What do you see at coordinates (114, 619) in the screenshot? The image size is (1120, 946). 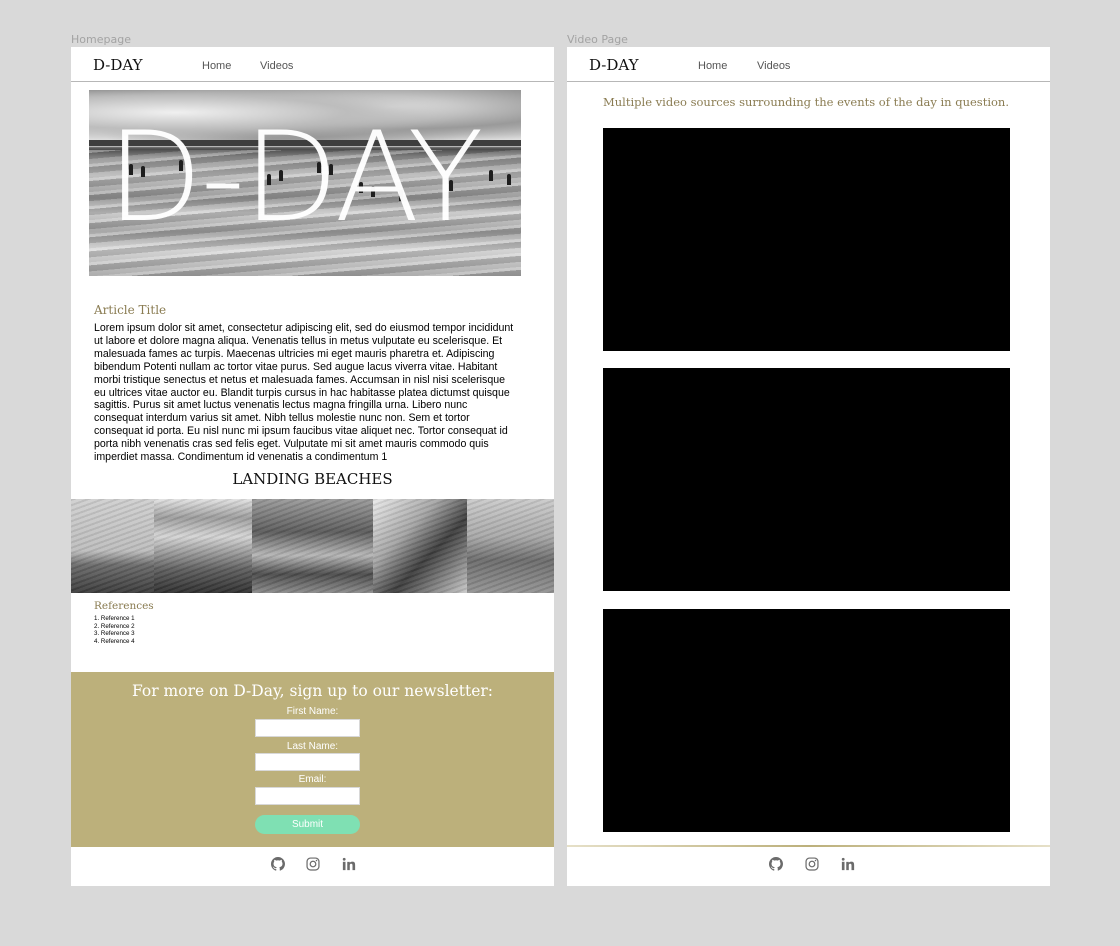 I see `reference-item: 1. Reference 1` at bounding box center [114, 619].